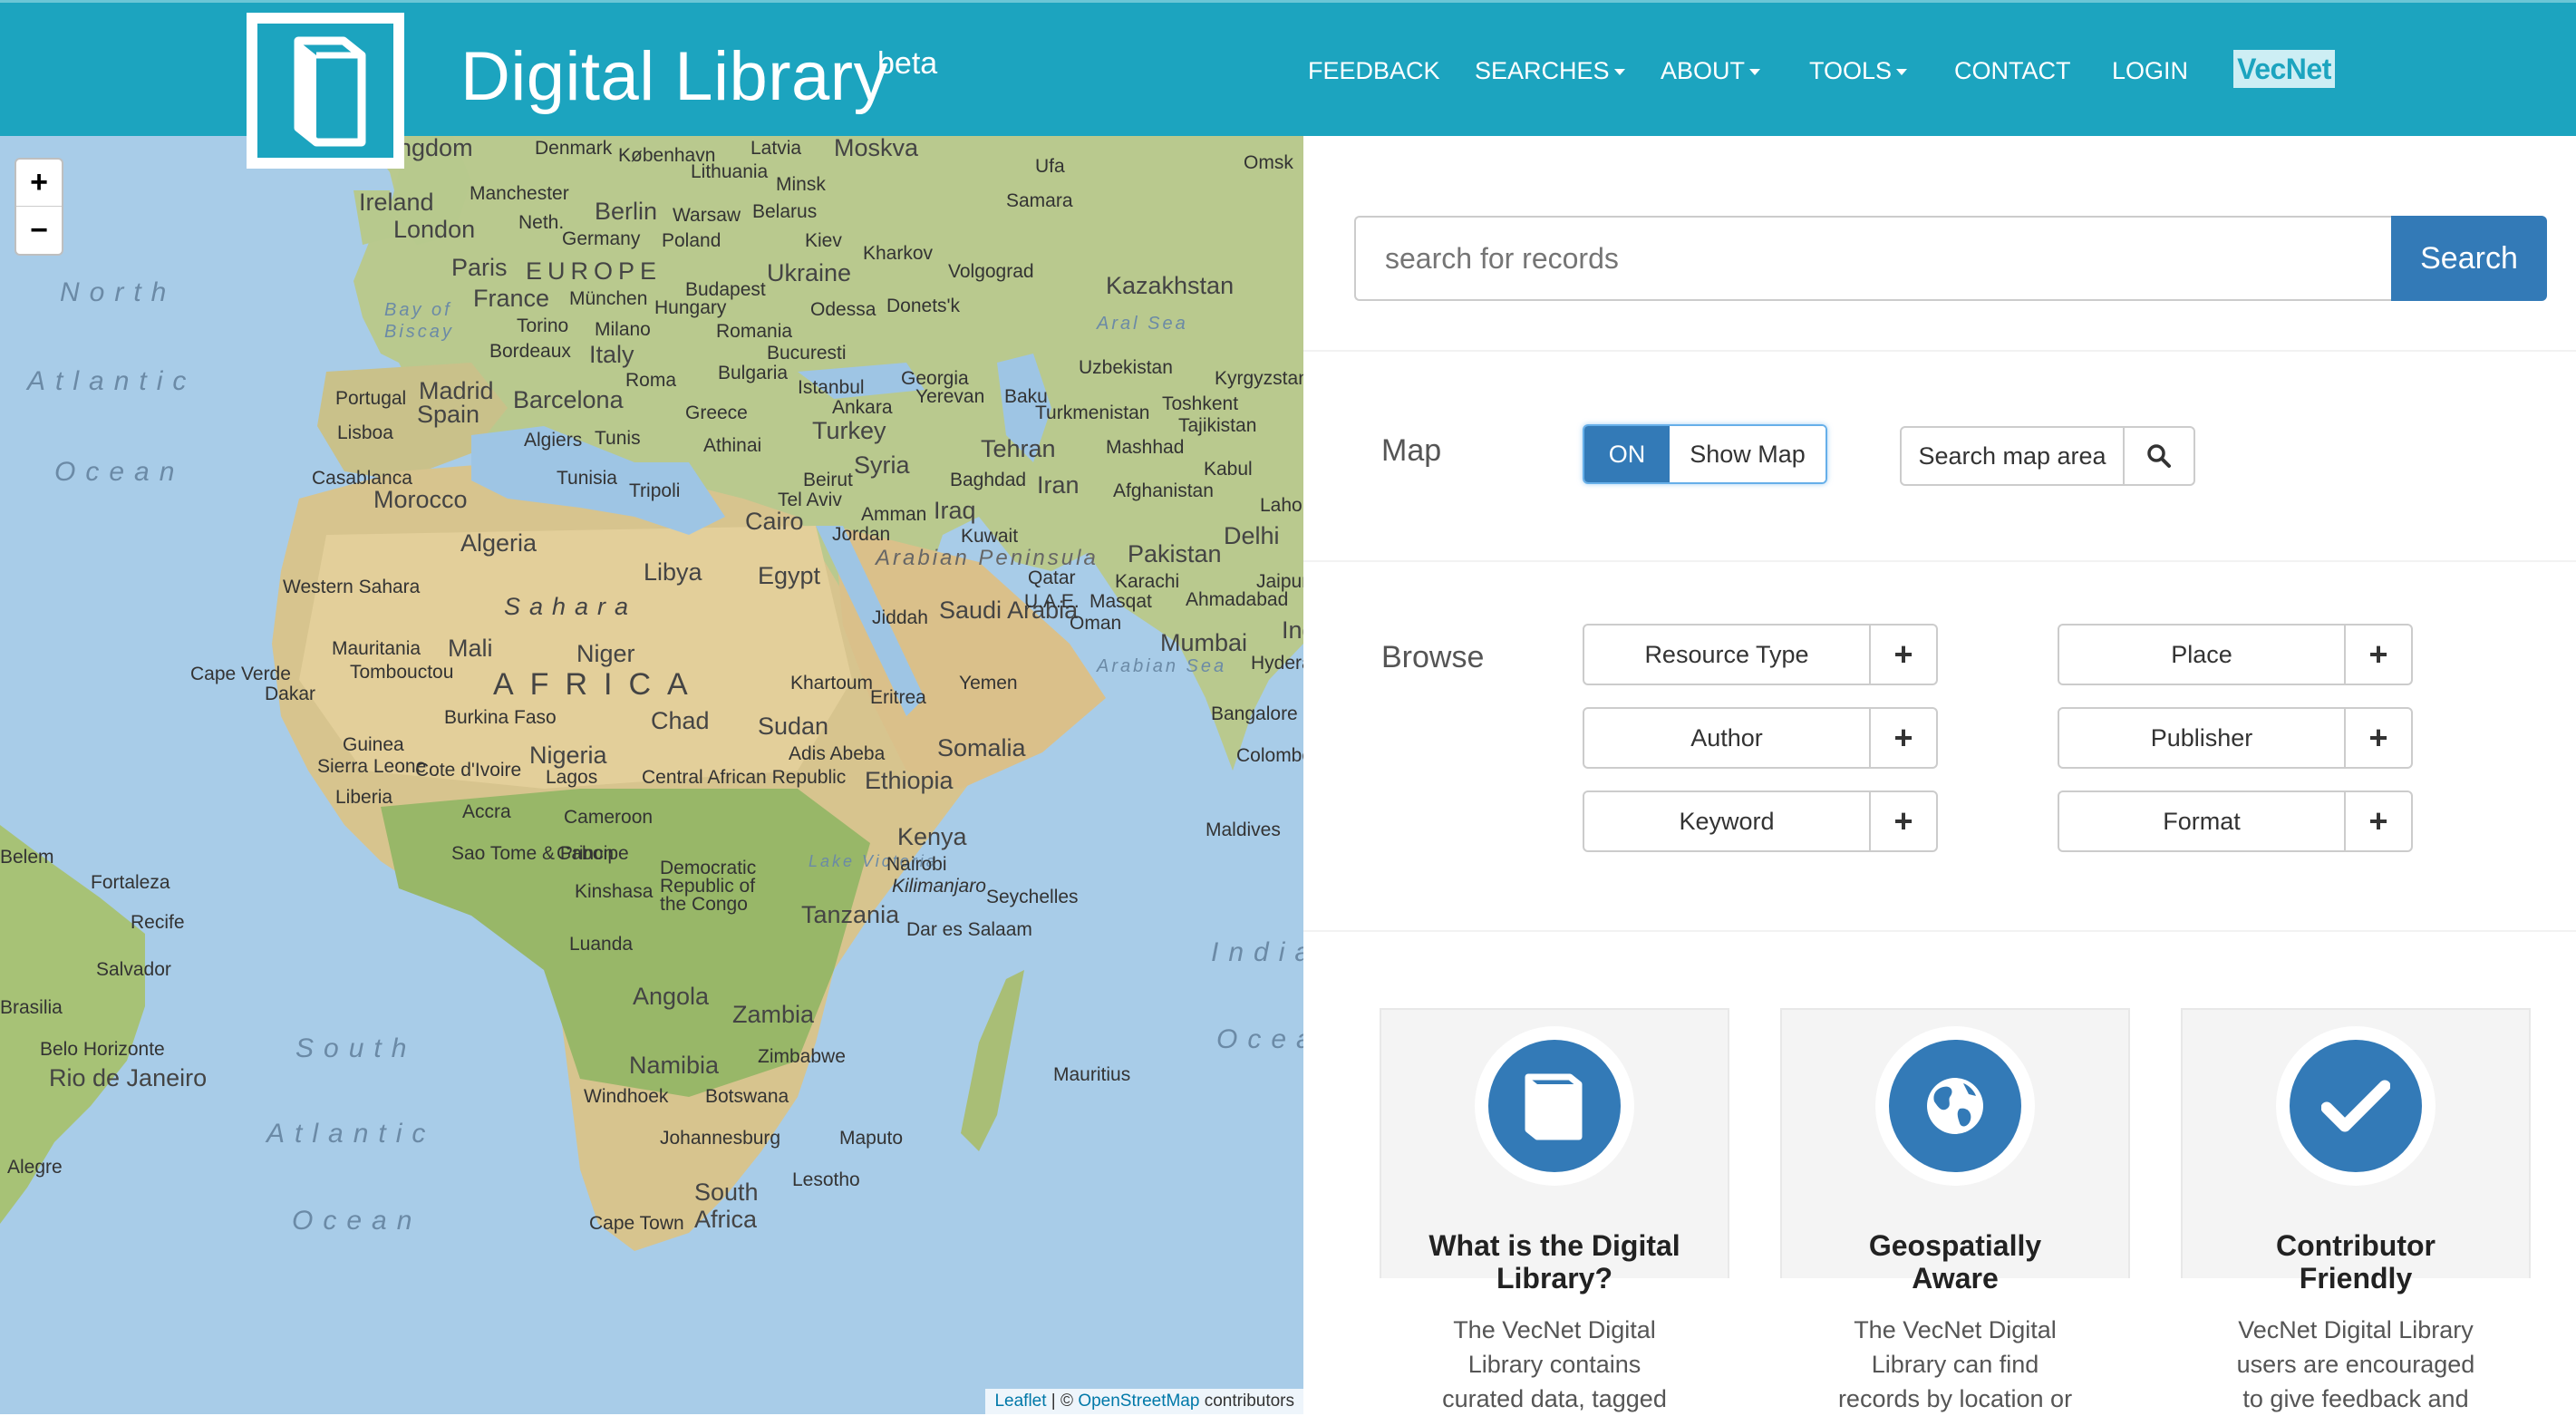 The width and height of the screenshot is (2576, 1416). Describe the element at coordinates (1711, 71) in the screenshot. I see `nav-about: ABOUT` at that location.